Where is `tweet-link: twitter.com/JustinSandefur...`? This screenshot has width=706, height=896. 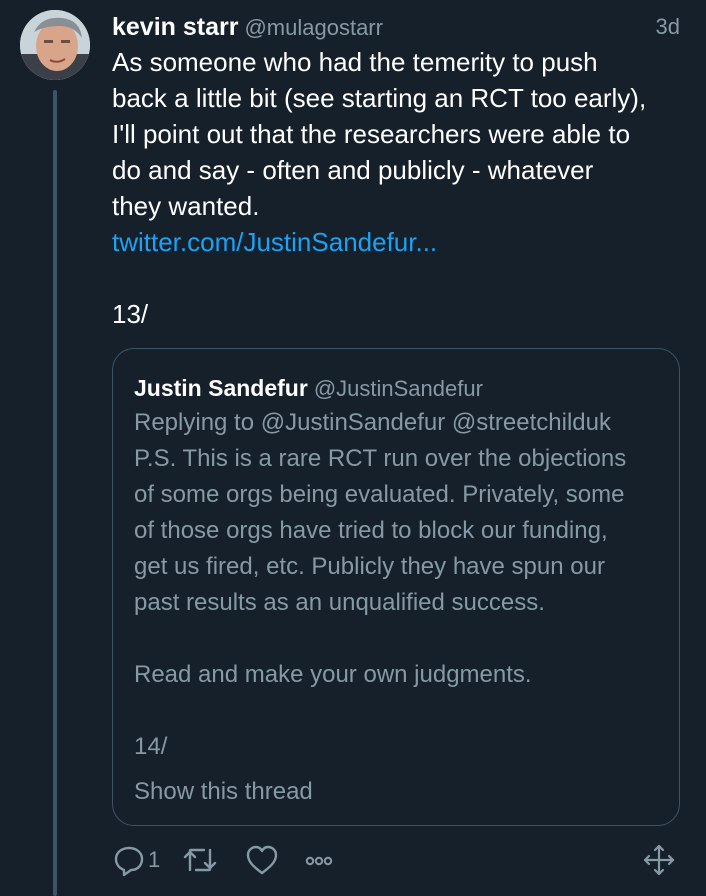
tweet-link: twitter.com/JustinSandefur... is located at coordinates (274, 242).